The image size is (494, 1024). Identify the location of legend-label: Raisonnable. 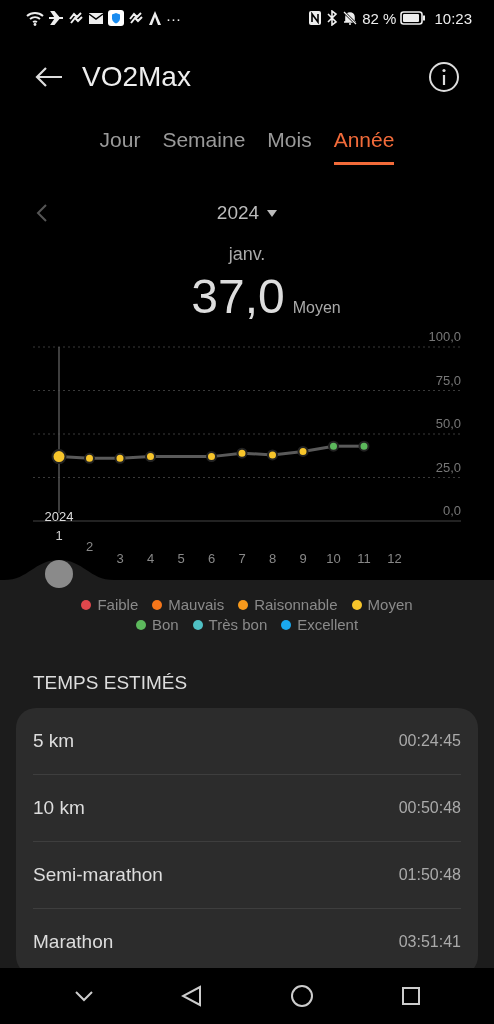
(296, 605).